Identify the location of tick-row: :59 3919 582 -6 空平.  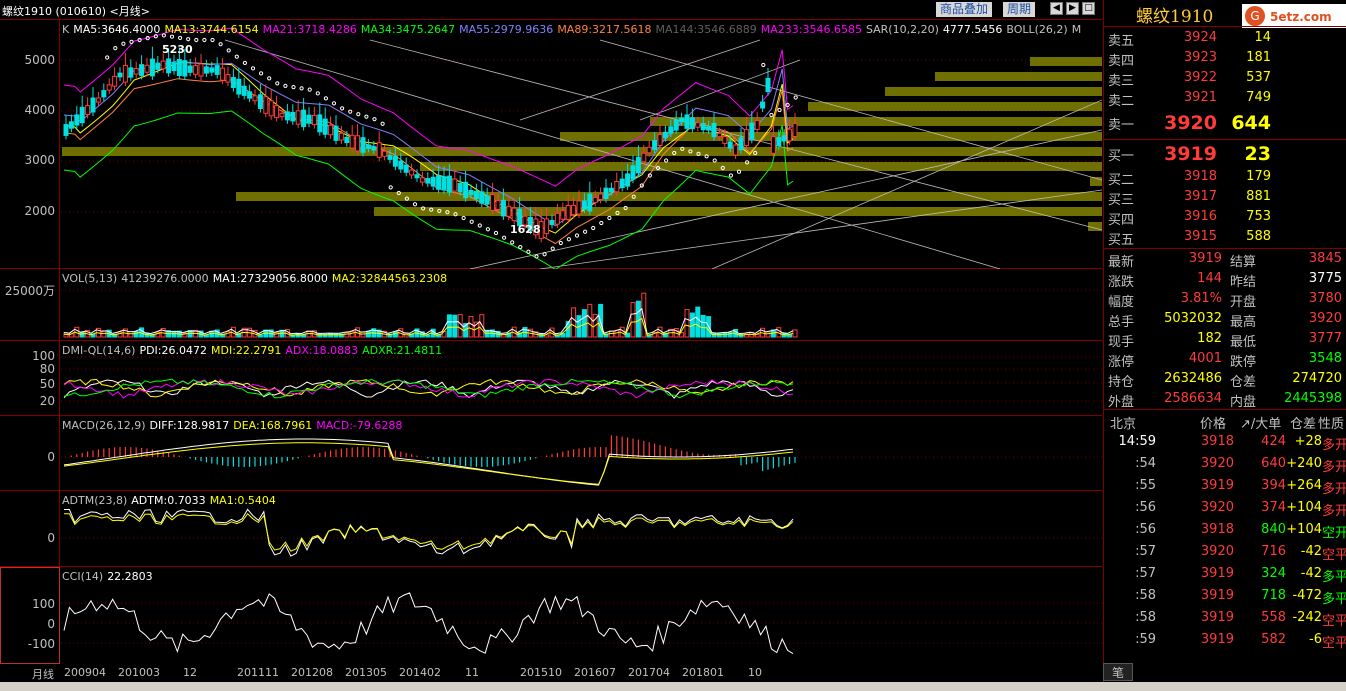
(1225, 640).